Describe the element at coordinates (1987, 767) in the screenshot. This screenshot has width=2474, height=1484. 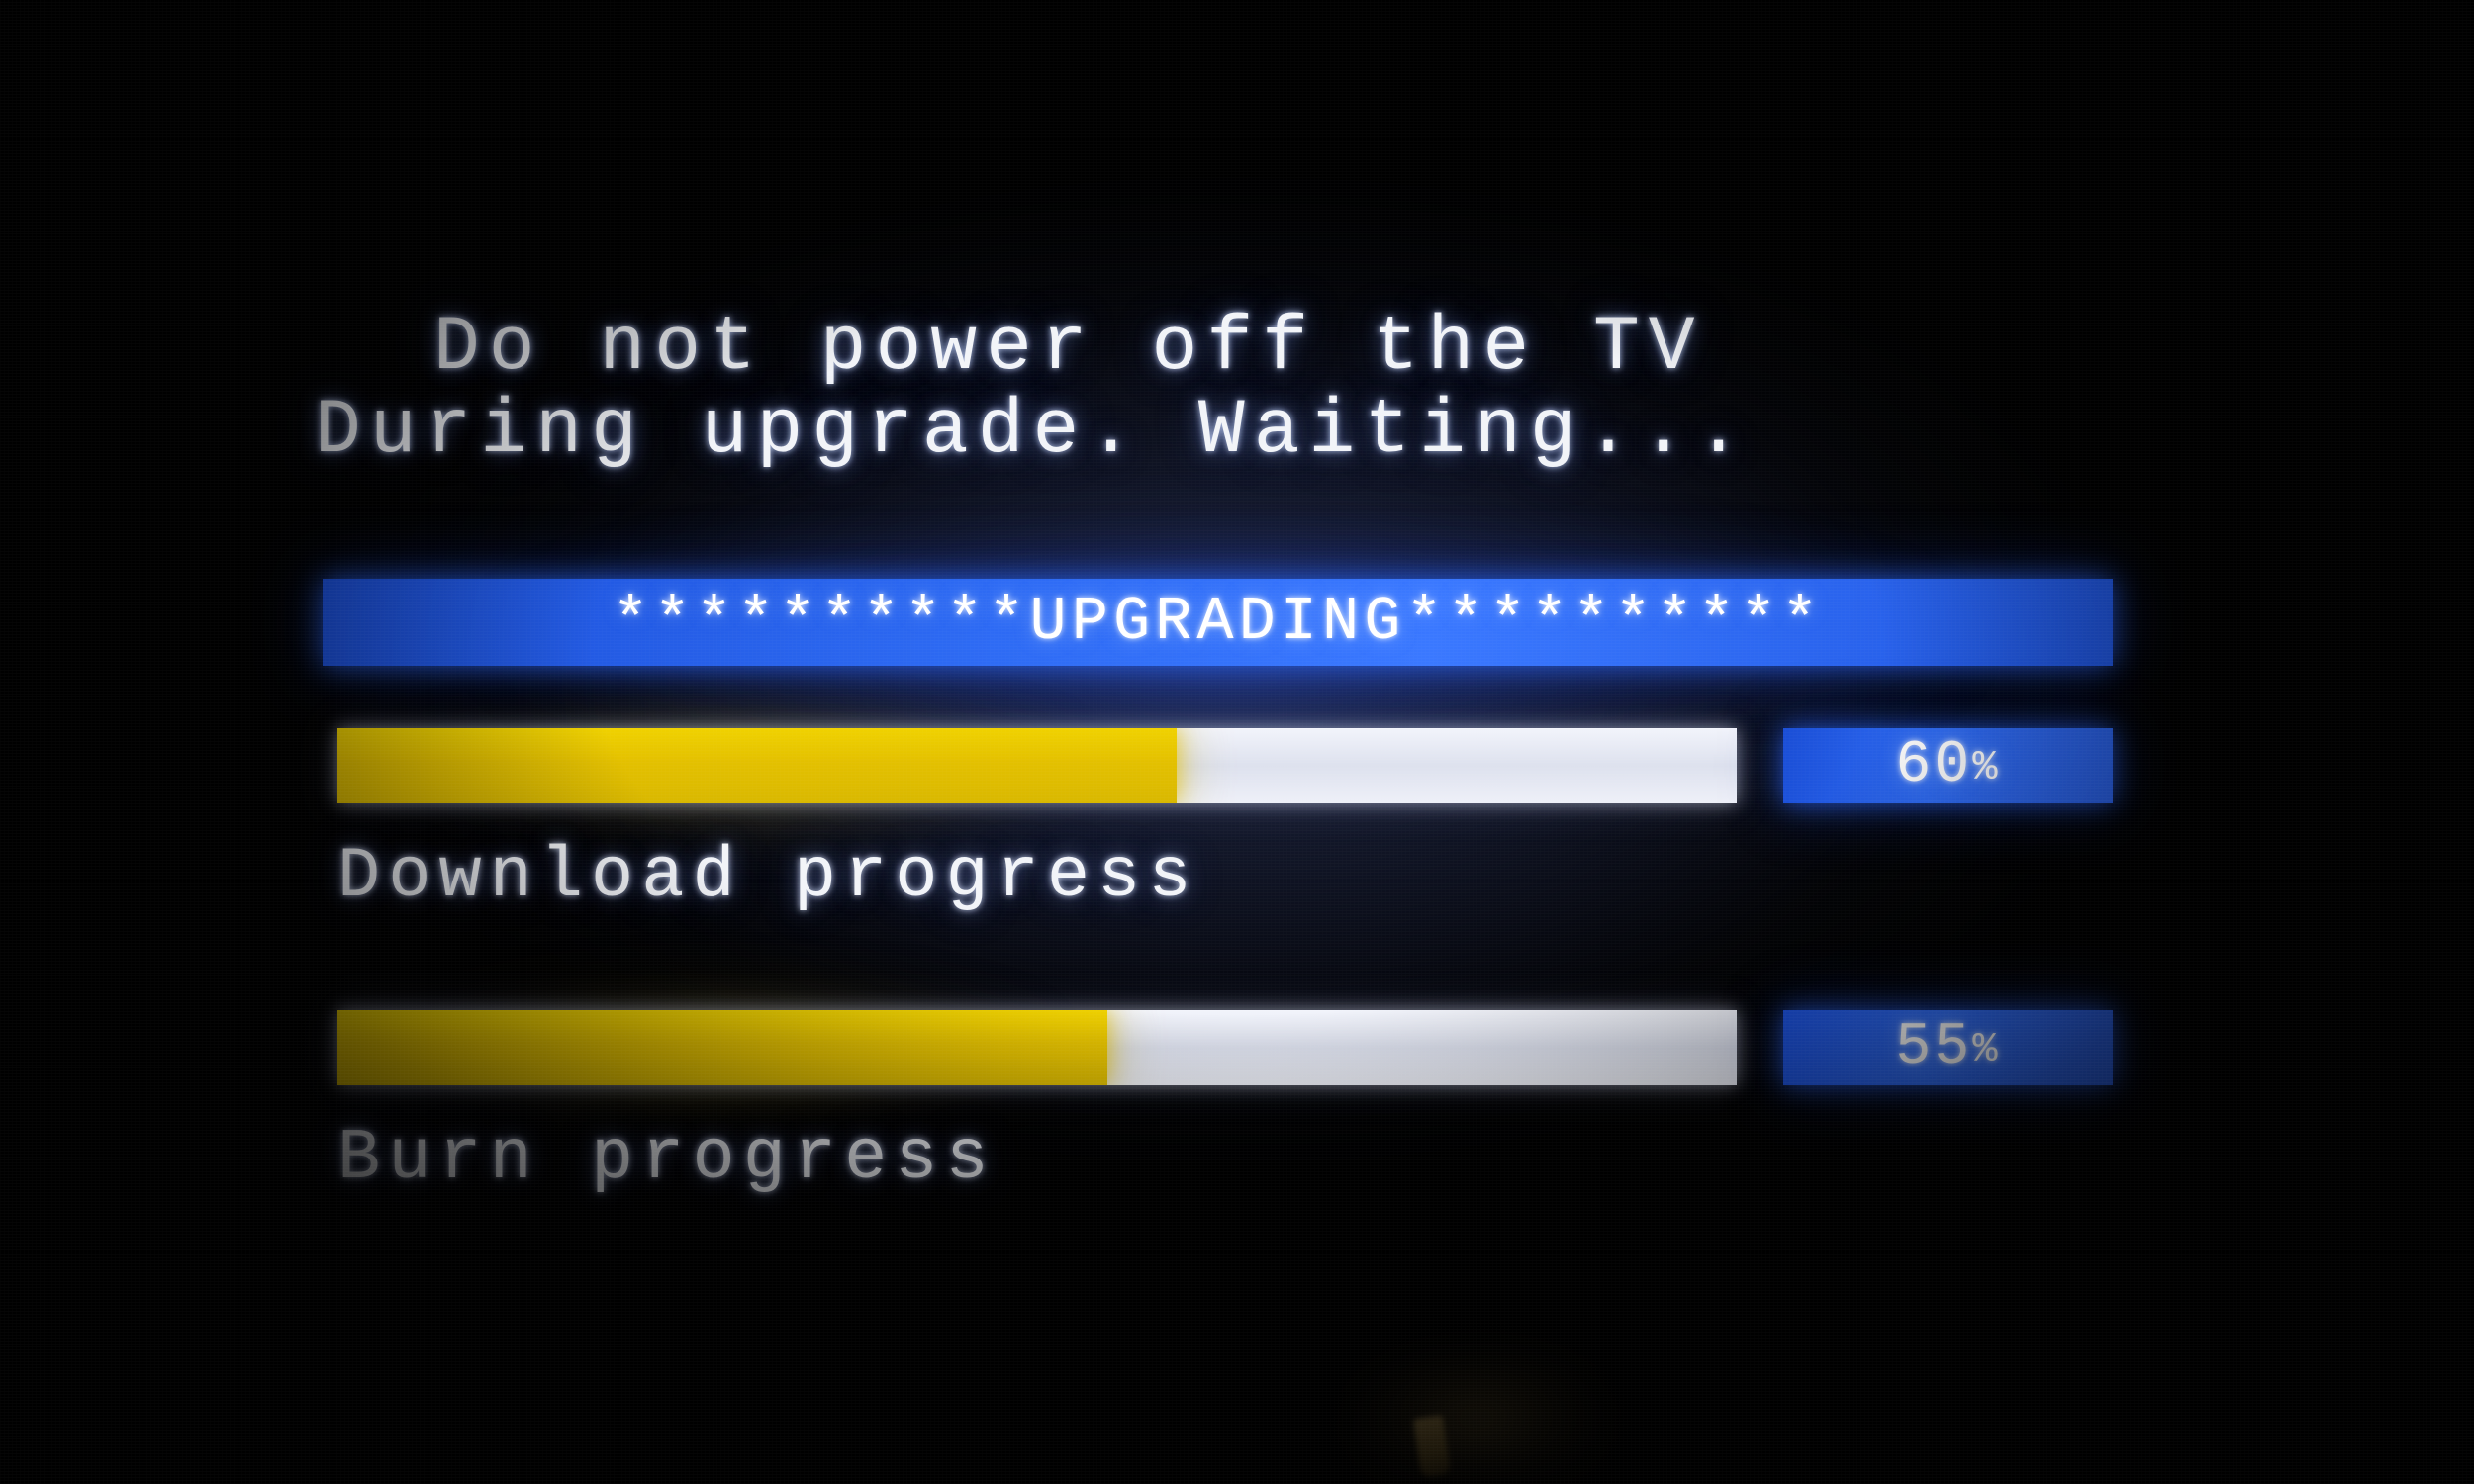
I see `download-percent-symbol: %` at that location.